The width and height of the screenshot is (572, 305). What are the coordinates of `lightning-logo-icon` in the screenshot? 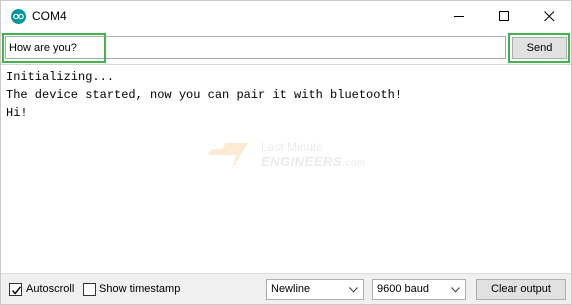 It's located at (228, 156).